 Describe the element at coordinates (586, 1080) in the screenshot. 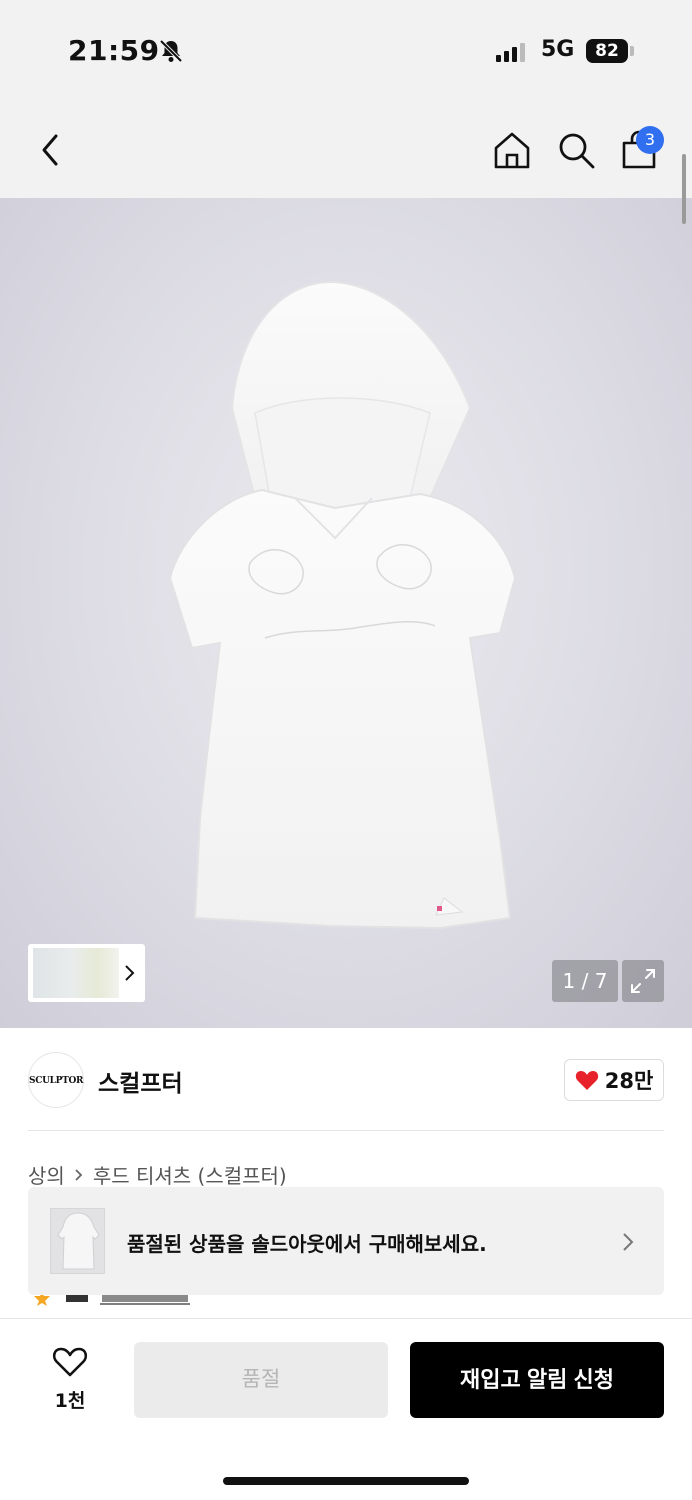

I see `heart-filled-icon` at that location.